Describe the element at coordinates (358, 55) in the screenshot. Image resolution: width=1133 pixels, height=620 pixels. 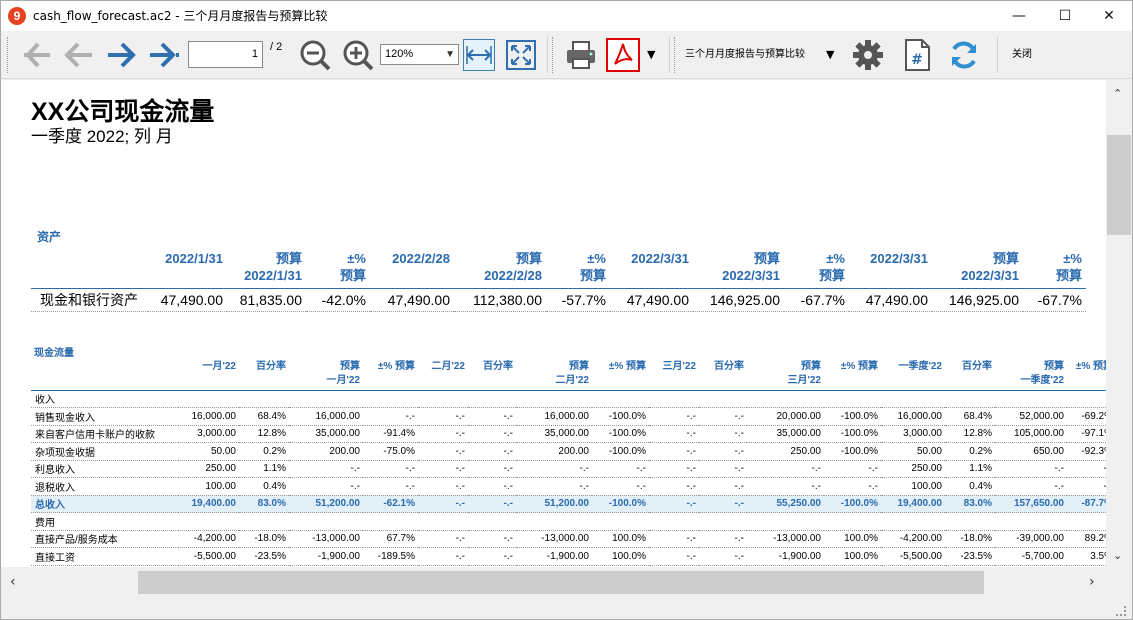
I see `zoom-in-icon` at that location.